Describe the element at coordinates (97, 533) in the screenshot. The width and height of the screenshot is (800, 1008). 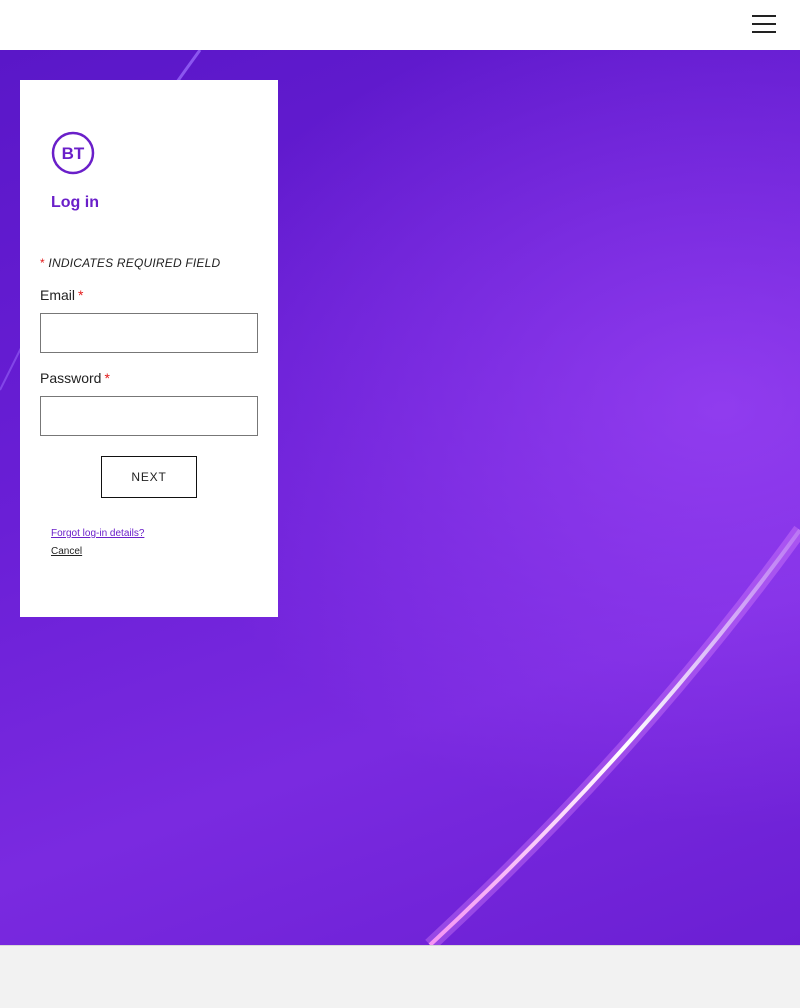
I see `forgot-login-link: Forgot log-in details?` at that location.